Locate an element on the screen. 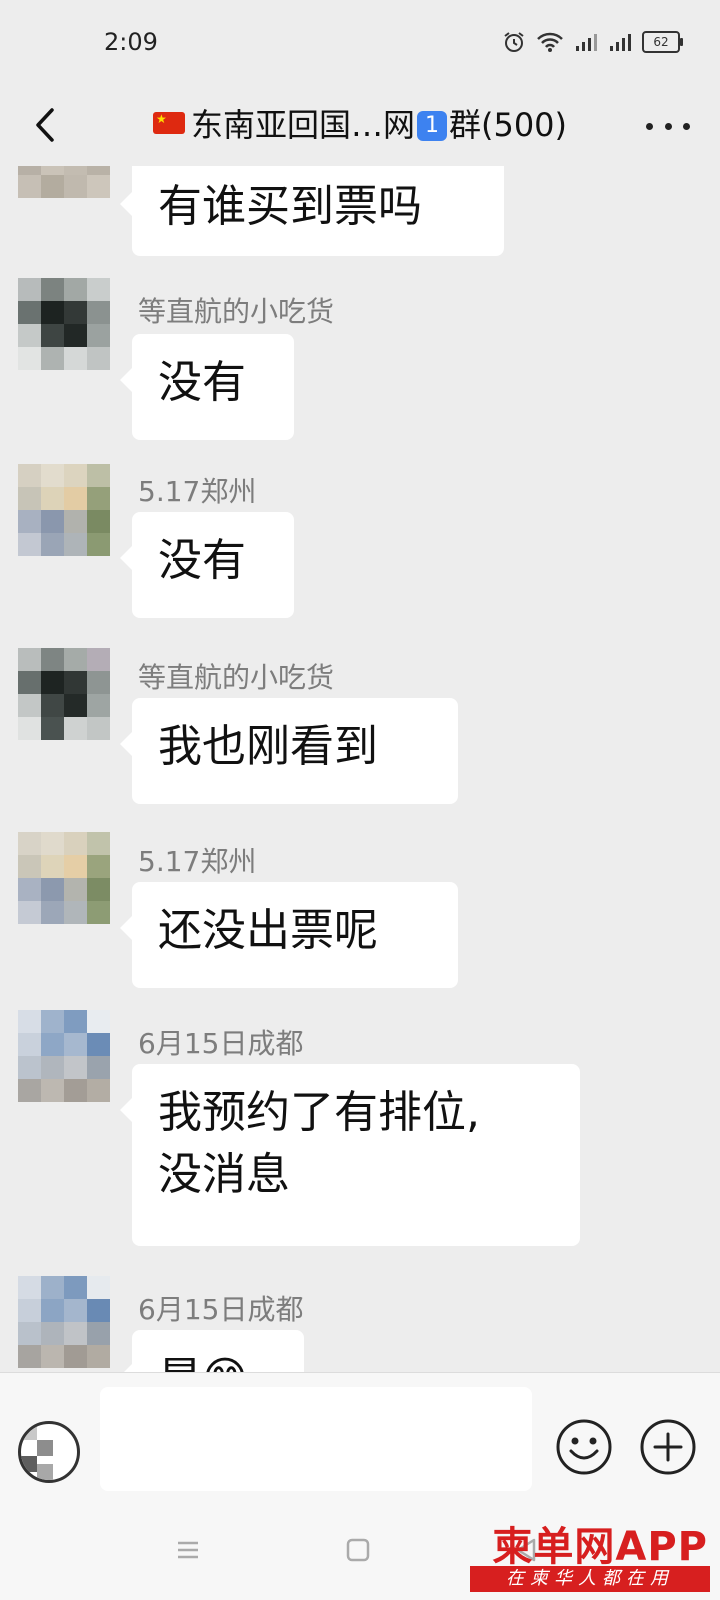 This screenshot has height=1600, width=720. watermark-sub-text: 在柬华人都在用 is located at coordinates (590, 1579).